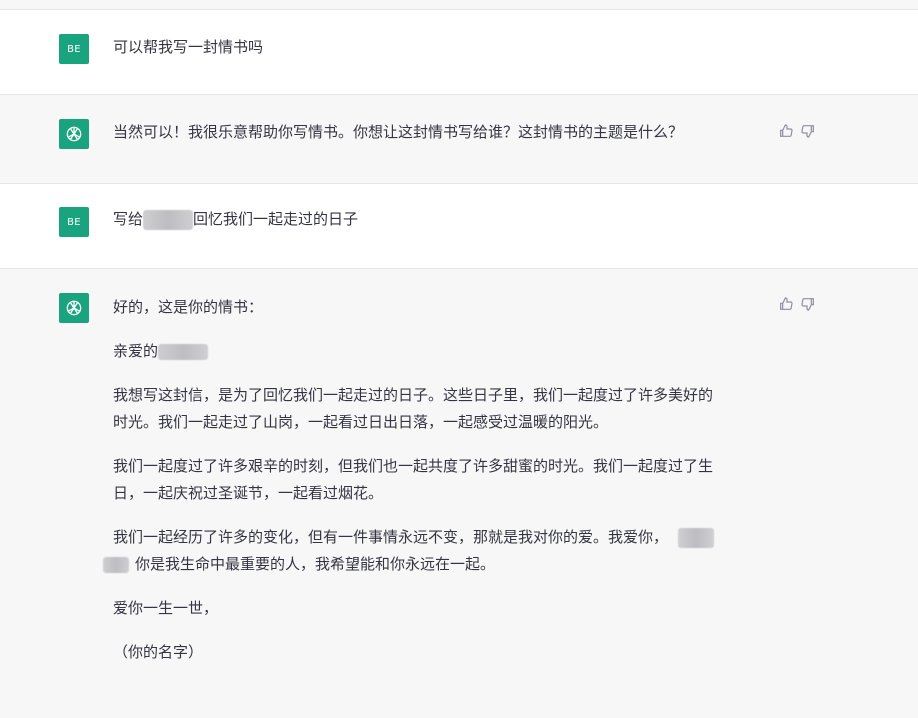 The image size is (918, 718). What do you see at coordinates (438, 351) in the screenshot?
I see `letter-greeting: 亲爱的` at bounding box center [438, 351].